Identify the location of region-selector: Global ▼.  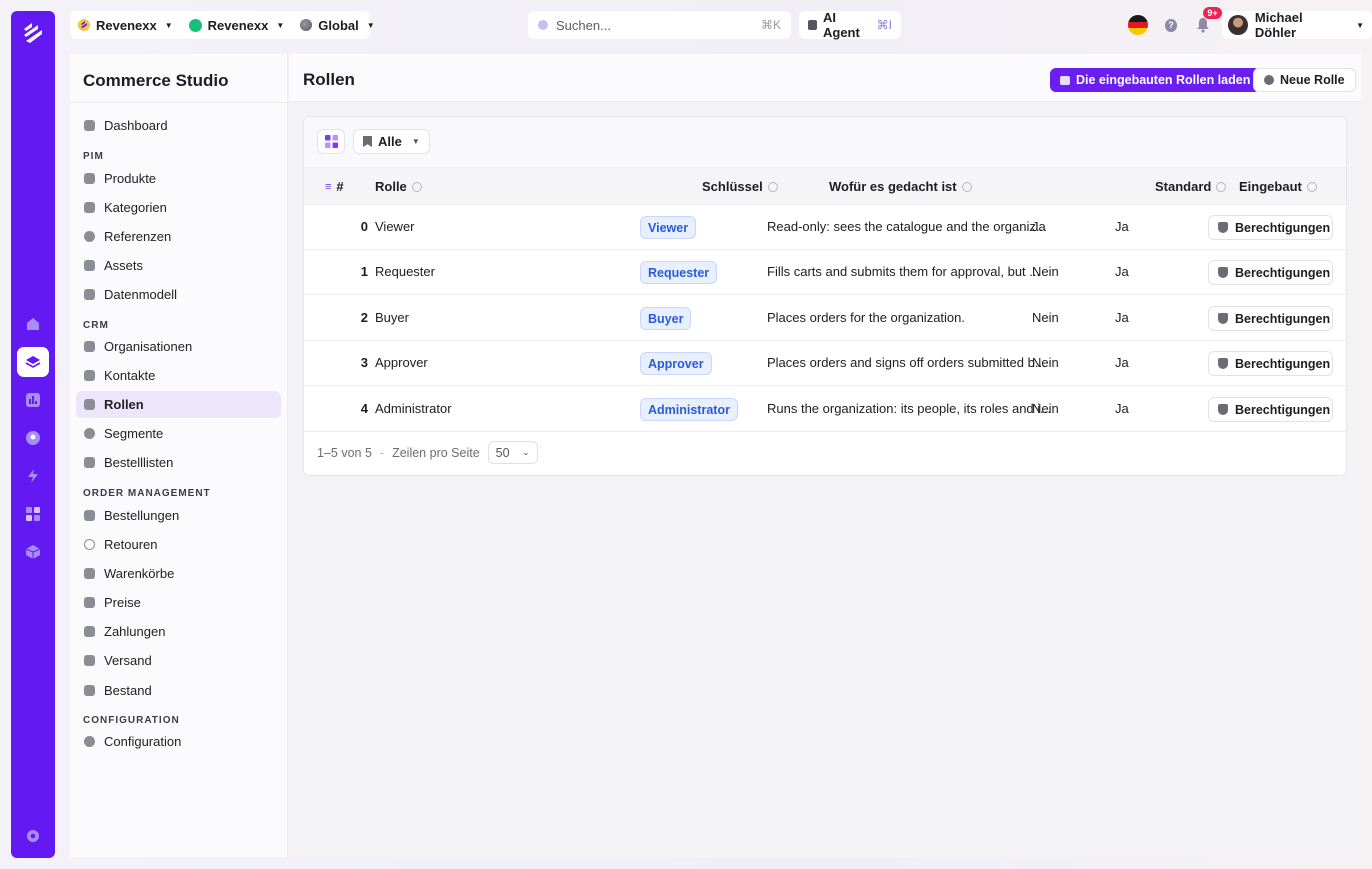
(337, 25).